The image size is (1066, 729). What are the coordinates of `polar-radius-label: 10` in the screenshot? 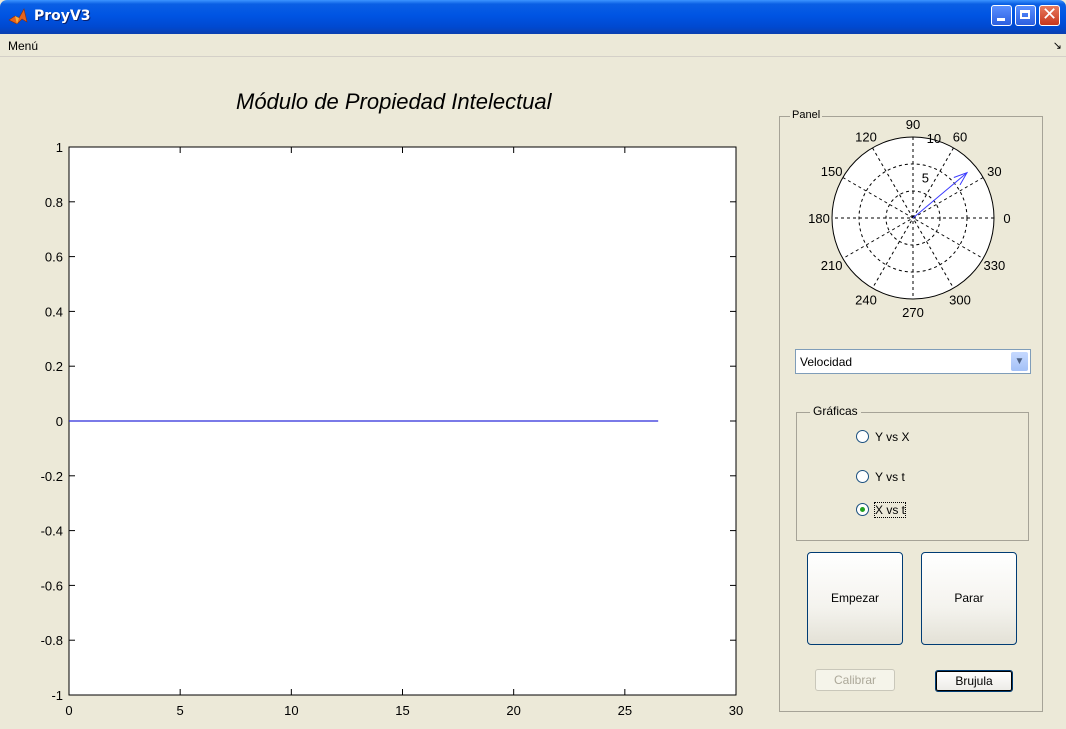 It's located at (934, 138).